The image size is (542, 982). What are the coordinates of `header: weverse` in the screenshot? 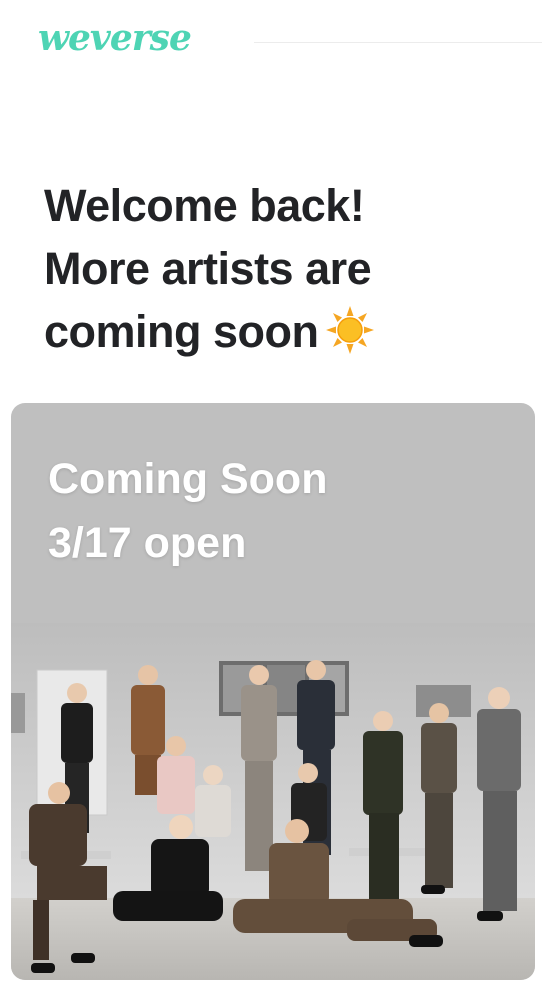 It's located at (271, 40).